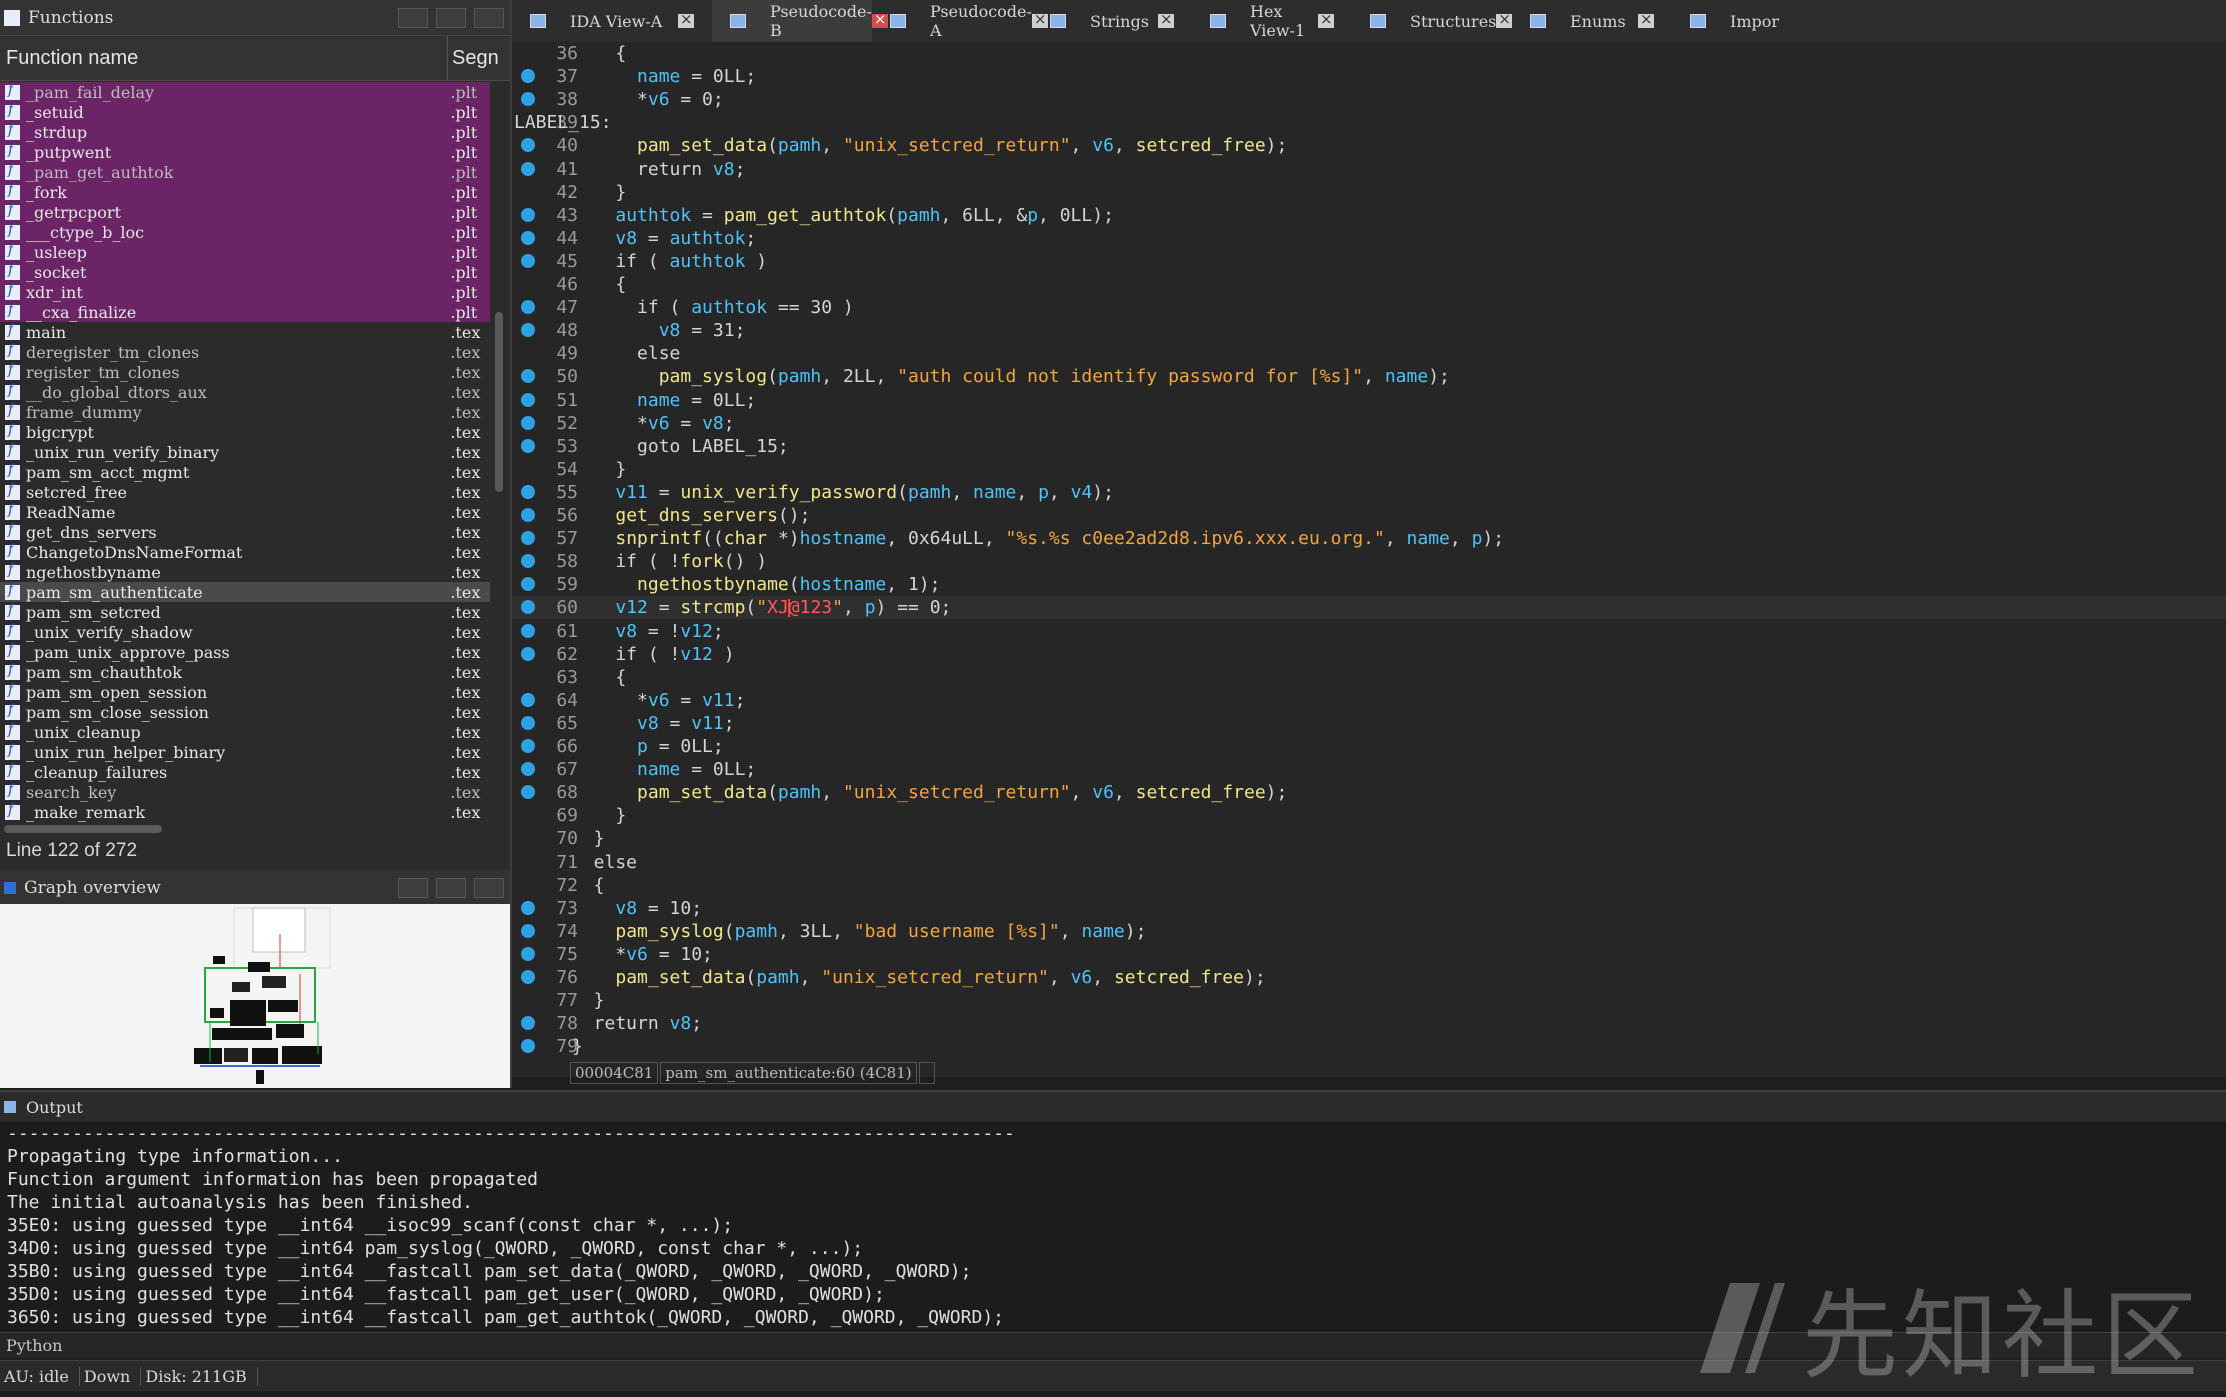 Image resolution: width=2226 pixels, height=1397 pixels. What do you see at coordinates (245, 172) in the screenshot?
I see `function-row: _pam_get_authtok .plt` at bounding box center [245, 172].